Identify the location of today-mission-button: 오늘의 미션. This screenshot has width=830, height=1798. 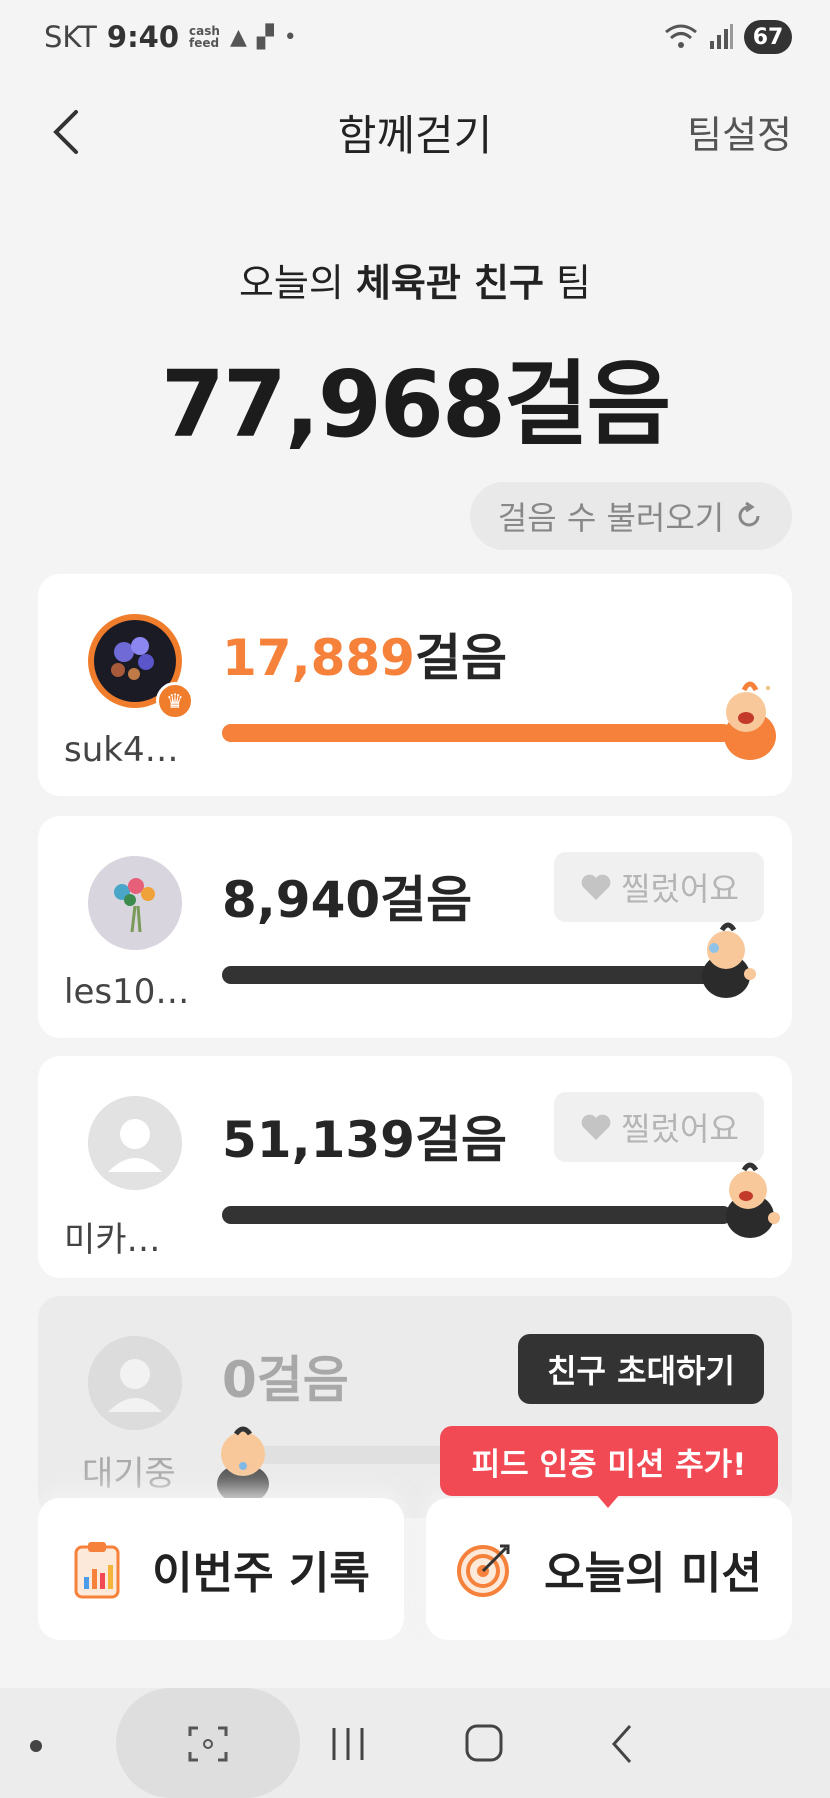
(609, 1569).